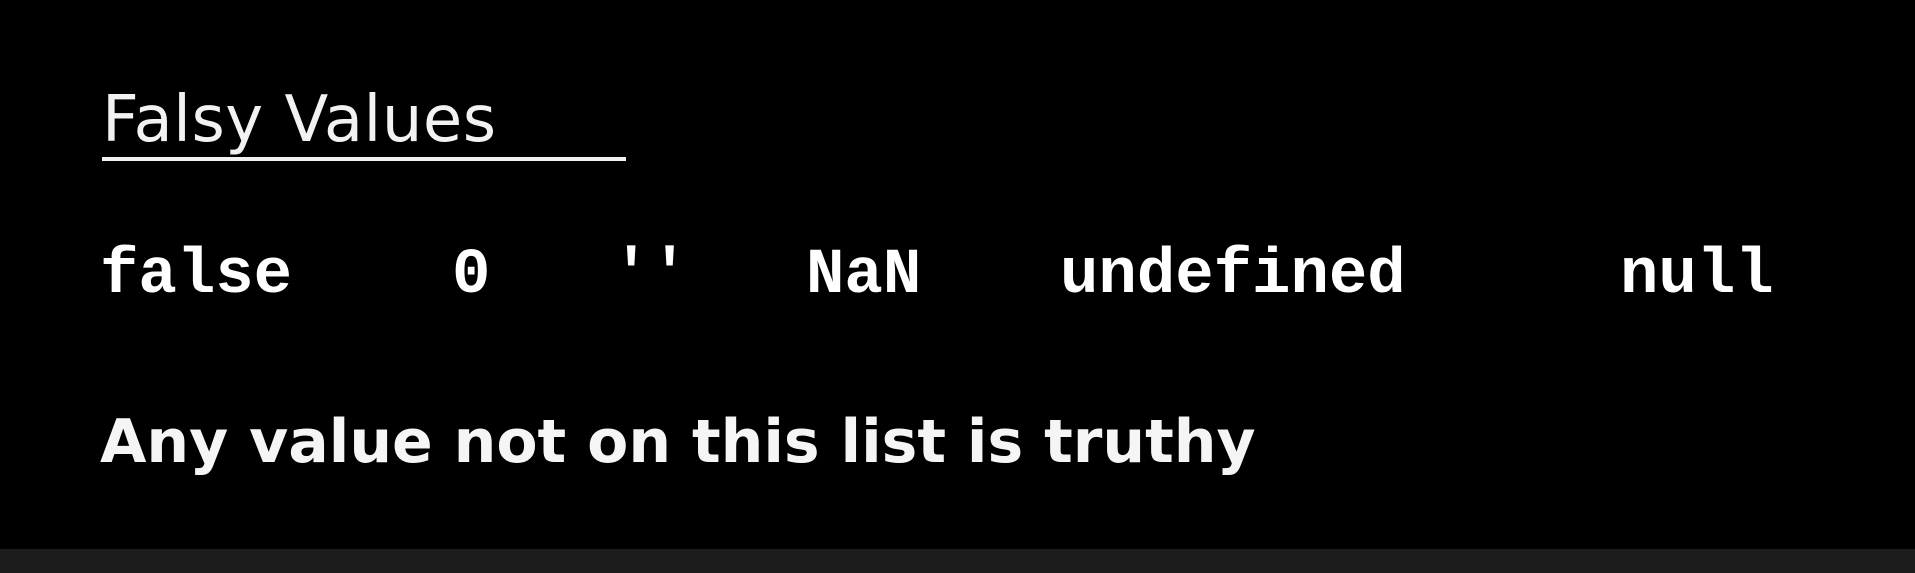 This screenshot has height=573, width=1915. Describe the element at coordinates (980, 276) in the screenshot. I see `falsy-values-list: false 0 '' NaN undefined null` at that location.